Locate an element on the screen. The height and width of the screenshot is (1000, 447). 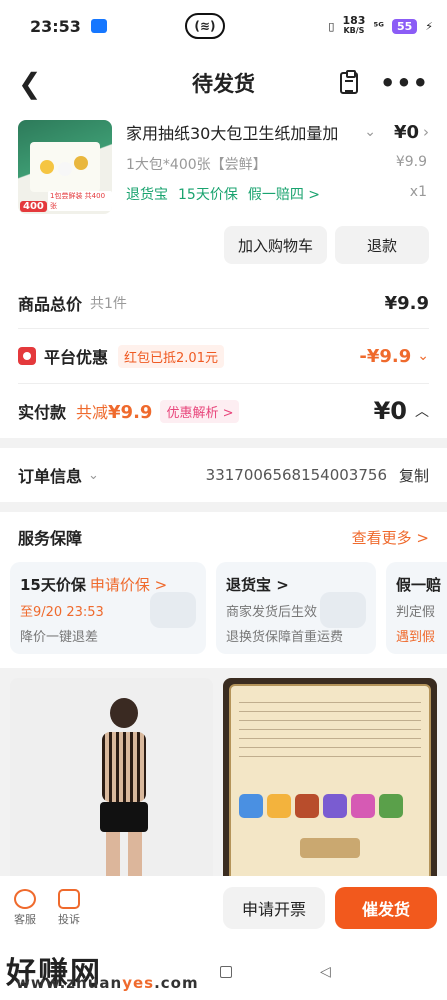
tag-fake-compensation: 假一赔四 > is located at coordinates (284, 194).